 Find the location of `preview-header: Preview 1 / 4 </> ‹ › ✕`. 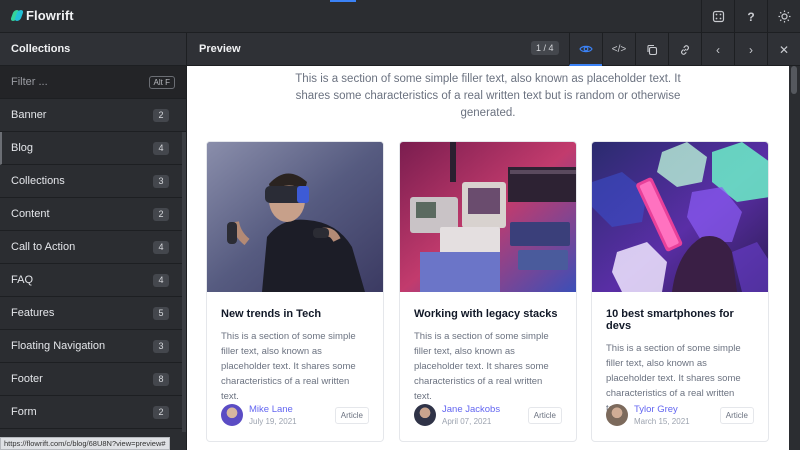

preview-header: Preview 1 / 4 </> ‹ › ✕ is located at coordinates (493, 49).